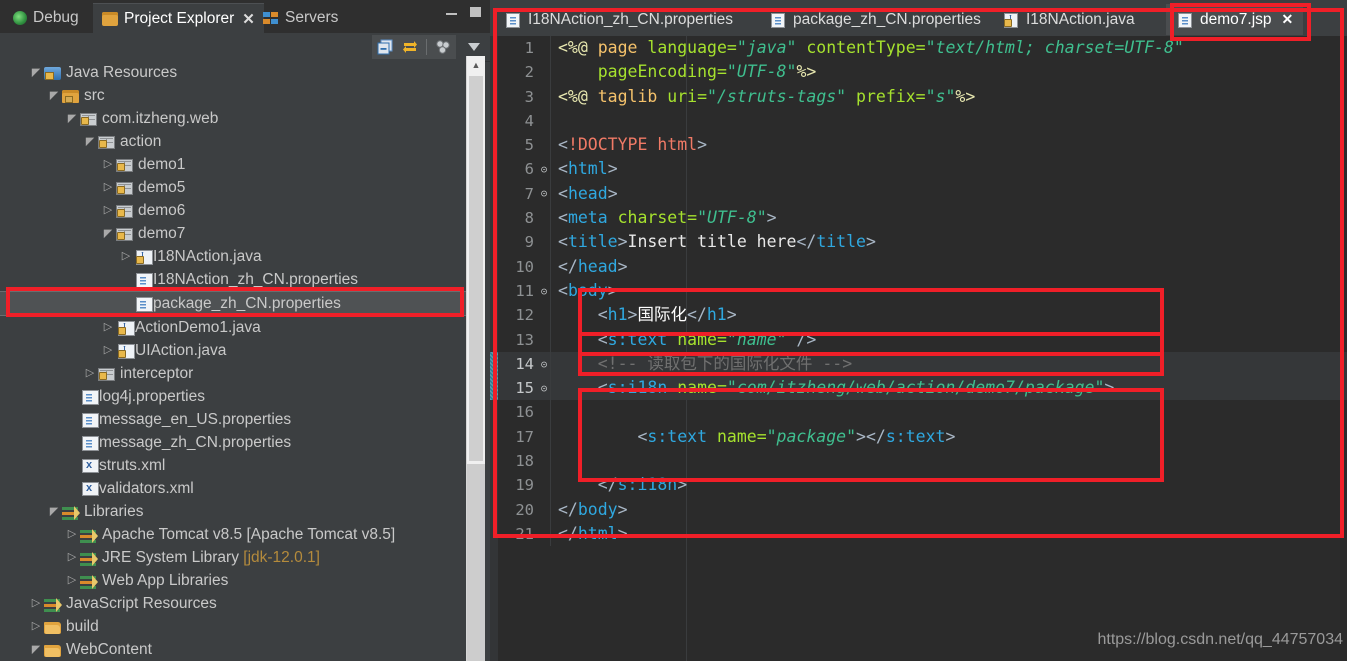 The height and width of the screenshot is (661, 1347). Describe the element at coordinates (237, 396) in the screenshot. I see `tree-item: · log4j.properties` at that location.